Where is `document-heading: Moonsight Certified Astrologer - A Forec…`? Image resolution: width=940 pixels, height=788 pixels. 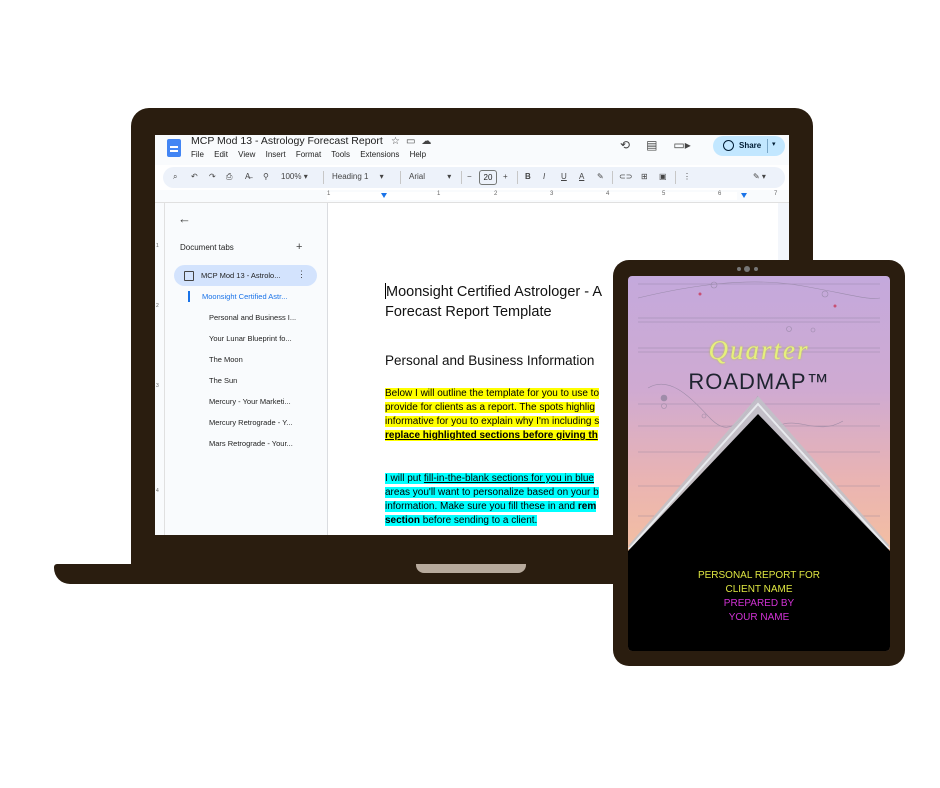
document-heading: Moonsight Certified Astrologer - A Forec… is located at coordinates (493, 302).